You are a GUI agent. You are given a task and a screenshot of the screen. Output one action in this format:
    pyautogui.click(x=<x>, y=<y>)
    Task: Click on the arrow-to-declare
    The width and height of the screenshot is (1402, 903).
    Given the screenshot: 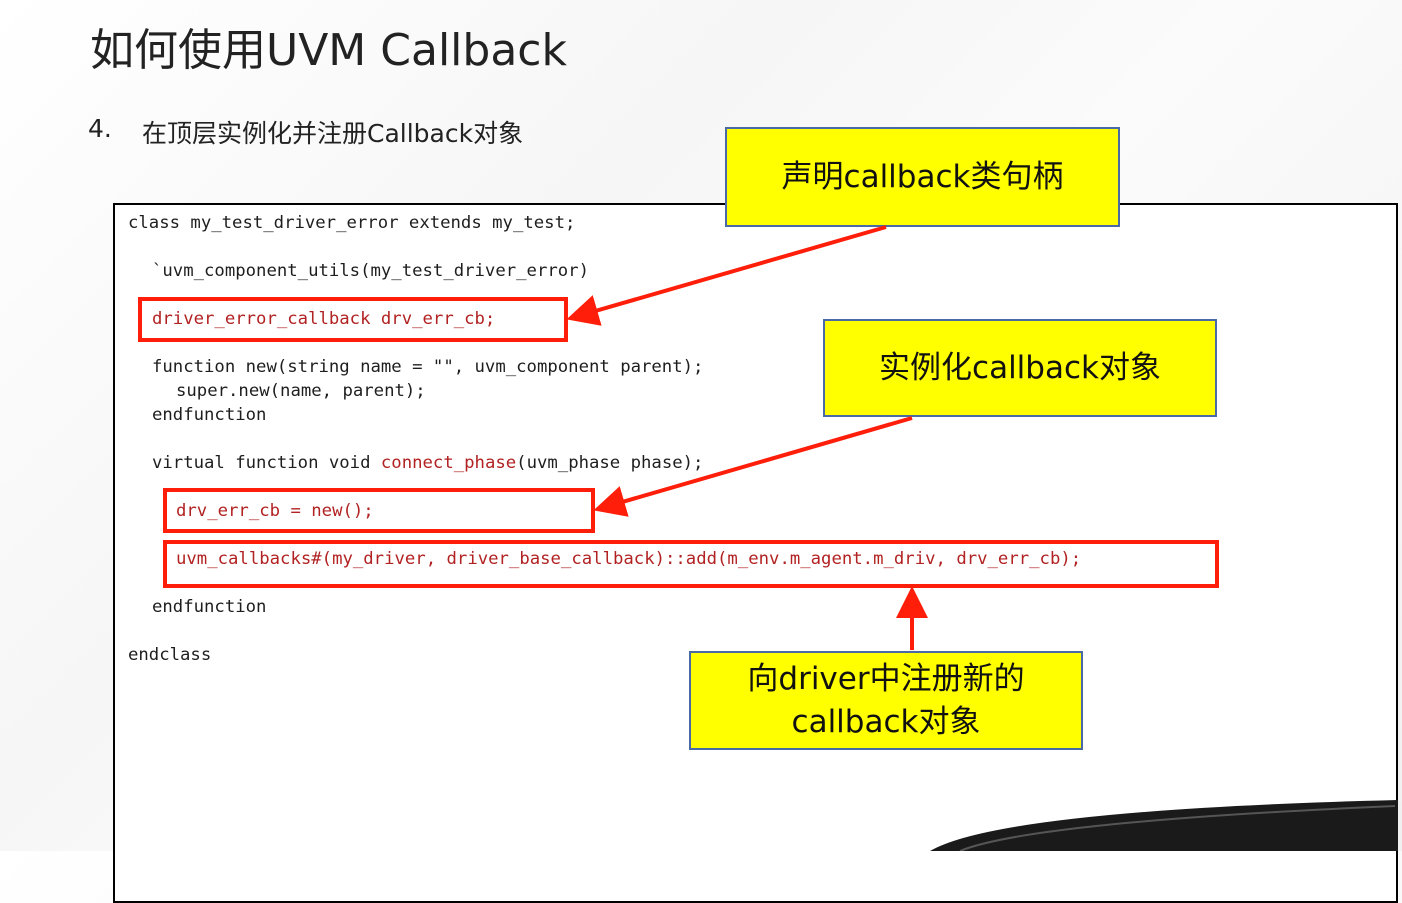 What is the action you would take?
    pyautogui.click(x=726, y=275)
    